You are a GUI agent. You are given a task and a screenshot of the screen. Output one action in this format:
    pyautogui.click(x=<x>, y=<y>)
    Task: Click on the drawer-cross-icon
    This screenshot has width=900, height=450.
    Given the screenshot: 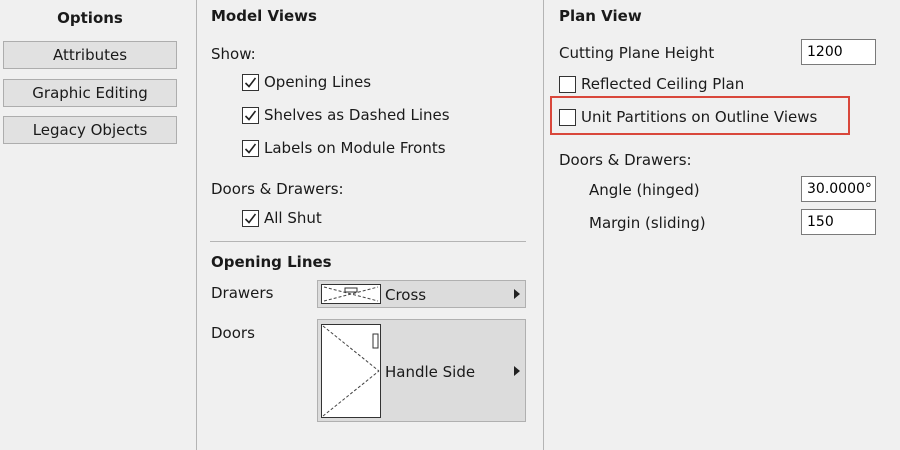 What is the action you would take?
    pyautogui.click(x=351, y=296)
    